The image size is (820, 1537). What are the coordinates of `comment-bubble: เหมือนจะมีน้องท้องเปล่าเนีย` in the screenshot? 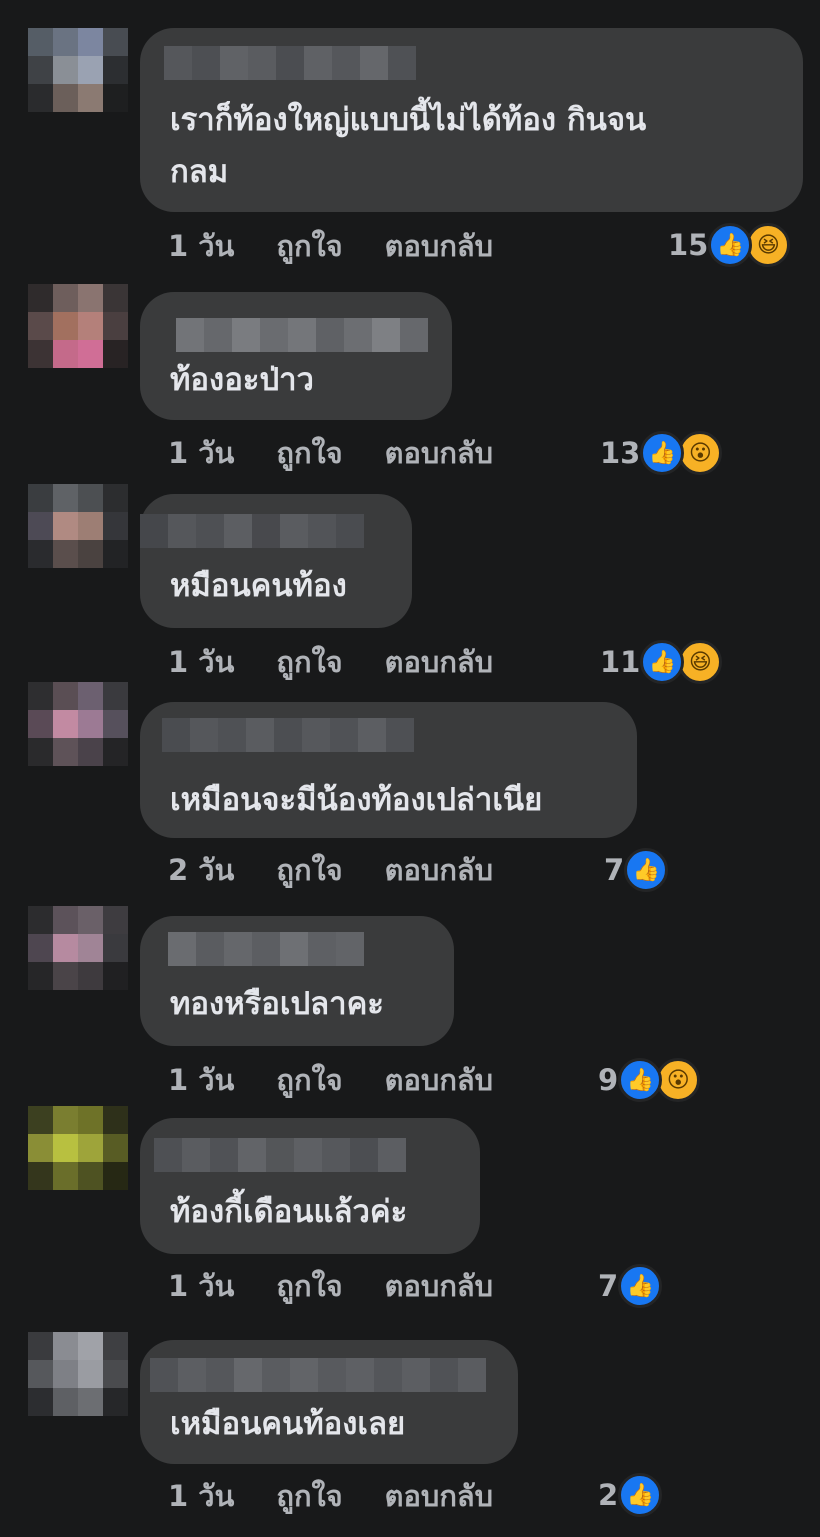 It's located at (388, 770).